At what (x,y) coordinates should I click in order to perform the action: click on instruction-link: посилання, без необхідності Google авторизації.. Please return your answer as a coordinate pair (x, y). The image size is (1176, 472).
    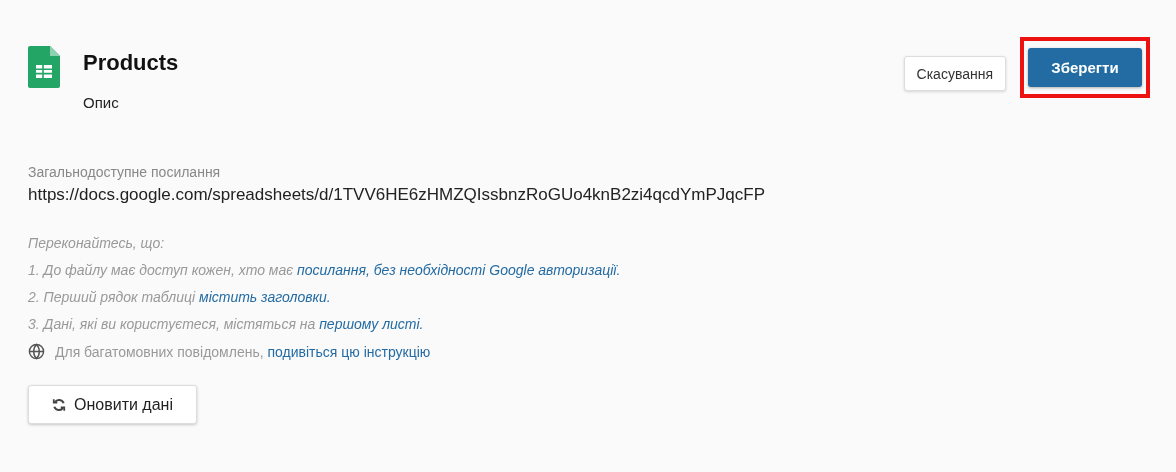
    Looking at the image, I should click on (459, 270).